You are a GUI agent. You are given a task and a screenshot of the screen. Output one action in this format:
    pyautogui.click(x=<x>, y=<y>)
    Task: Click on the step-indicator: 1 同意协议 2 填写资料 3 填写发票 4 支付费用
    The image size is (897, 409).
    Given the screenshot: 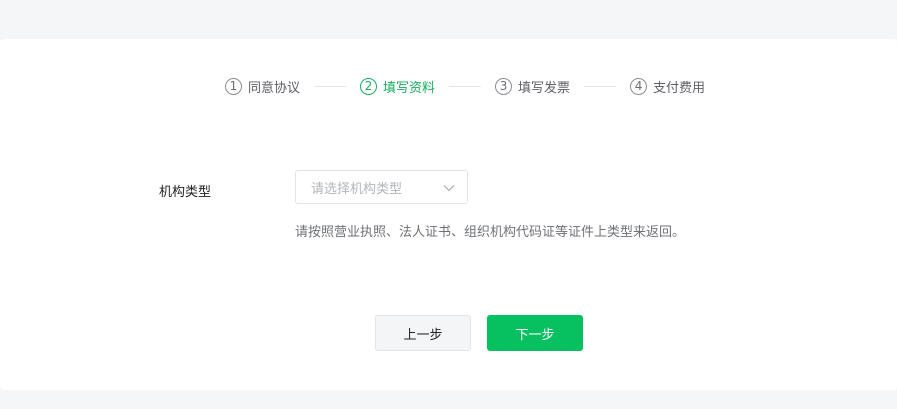 What is the action you would take?
    pyautogui.click(x=465, y=86)
    